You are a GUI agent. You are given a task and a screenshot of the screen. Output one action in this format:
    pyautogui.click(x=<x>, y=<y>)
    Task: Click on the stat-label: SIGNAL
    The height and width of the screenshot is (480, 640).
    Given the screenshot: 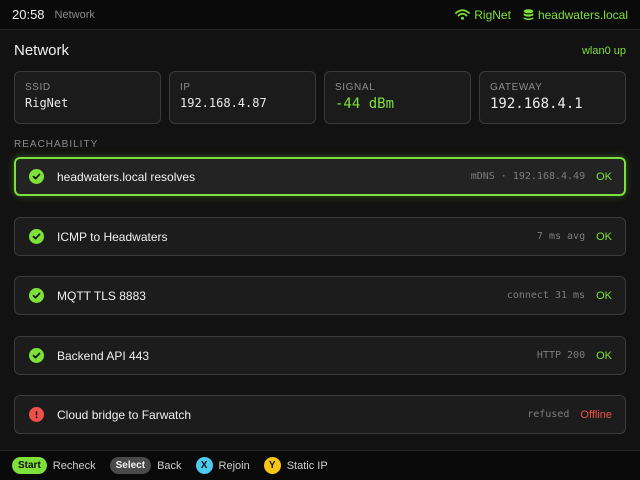 What is the action you would take?
    pyautogui.click(x=355, y=87)
    